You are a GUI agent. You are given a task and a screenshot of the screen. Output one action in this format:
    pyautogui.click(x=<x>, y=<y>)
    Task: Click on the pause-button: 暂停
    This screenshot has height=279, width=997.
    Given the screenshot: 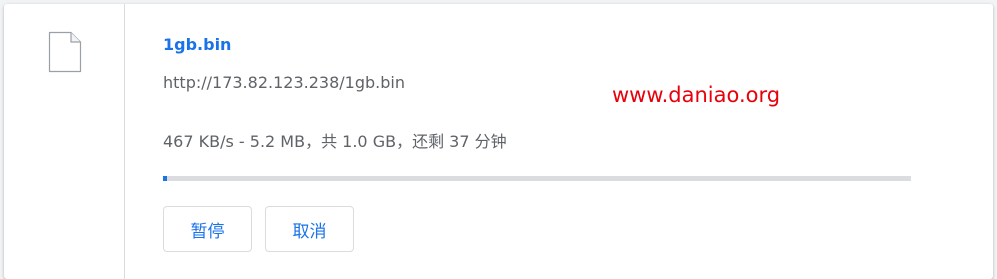 What is the action you would take?
    pyautogui.click(x=207, y=229)
    